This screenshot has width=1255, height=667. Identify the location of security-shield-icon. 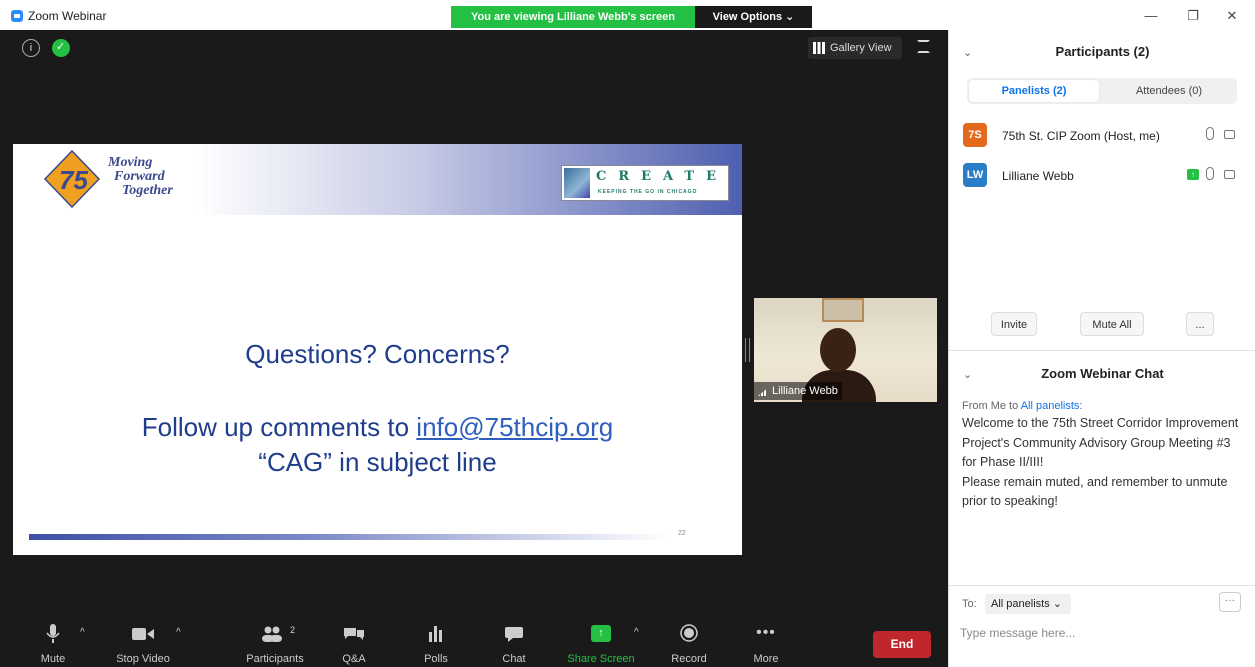
(61, 48).